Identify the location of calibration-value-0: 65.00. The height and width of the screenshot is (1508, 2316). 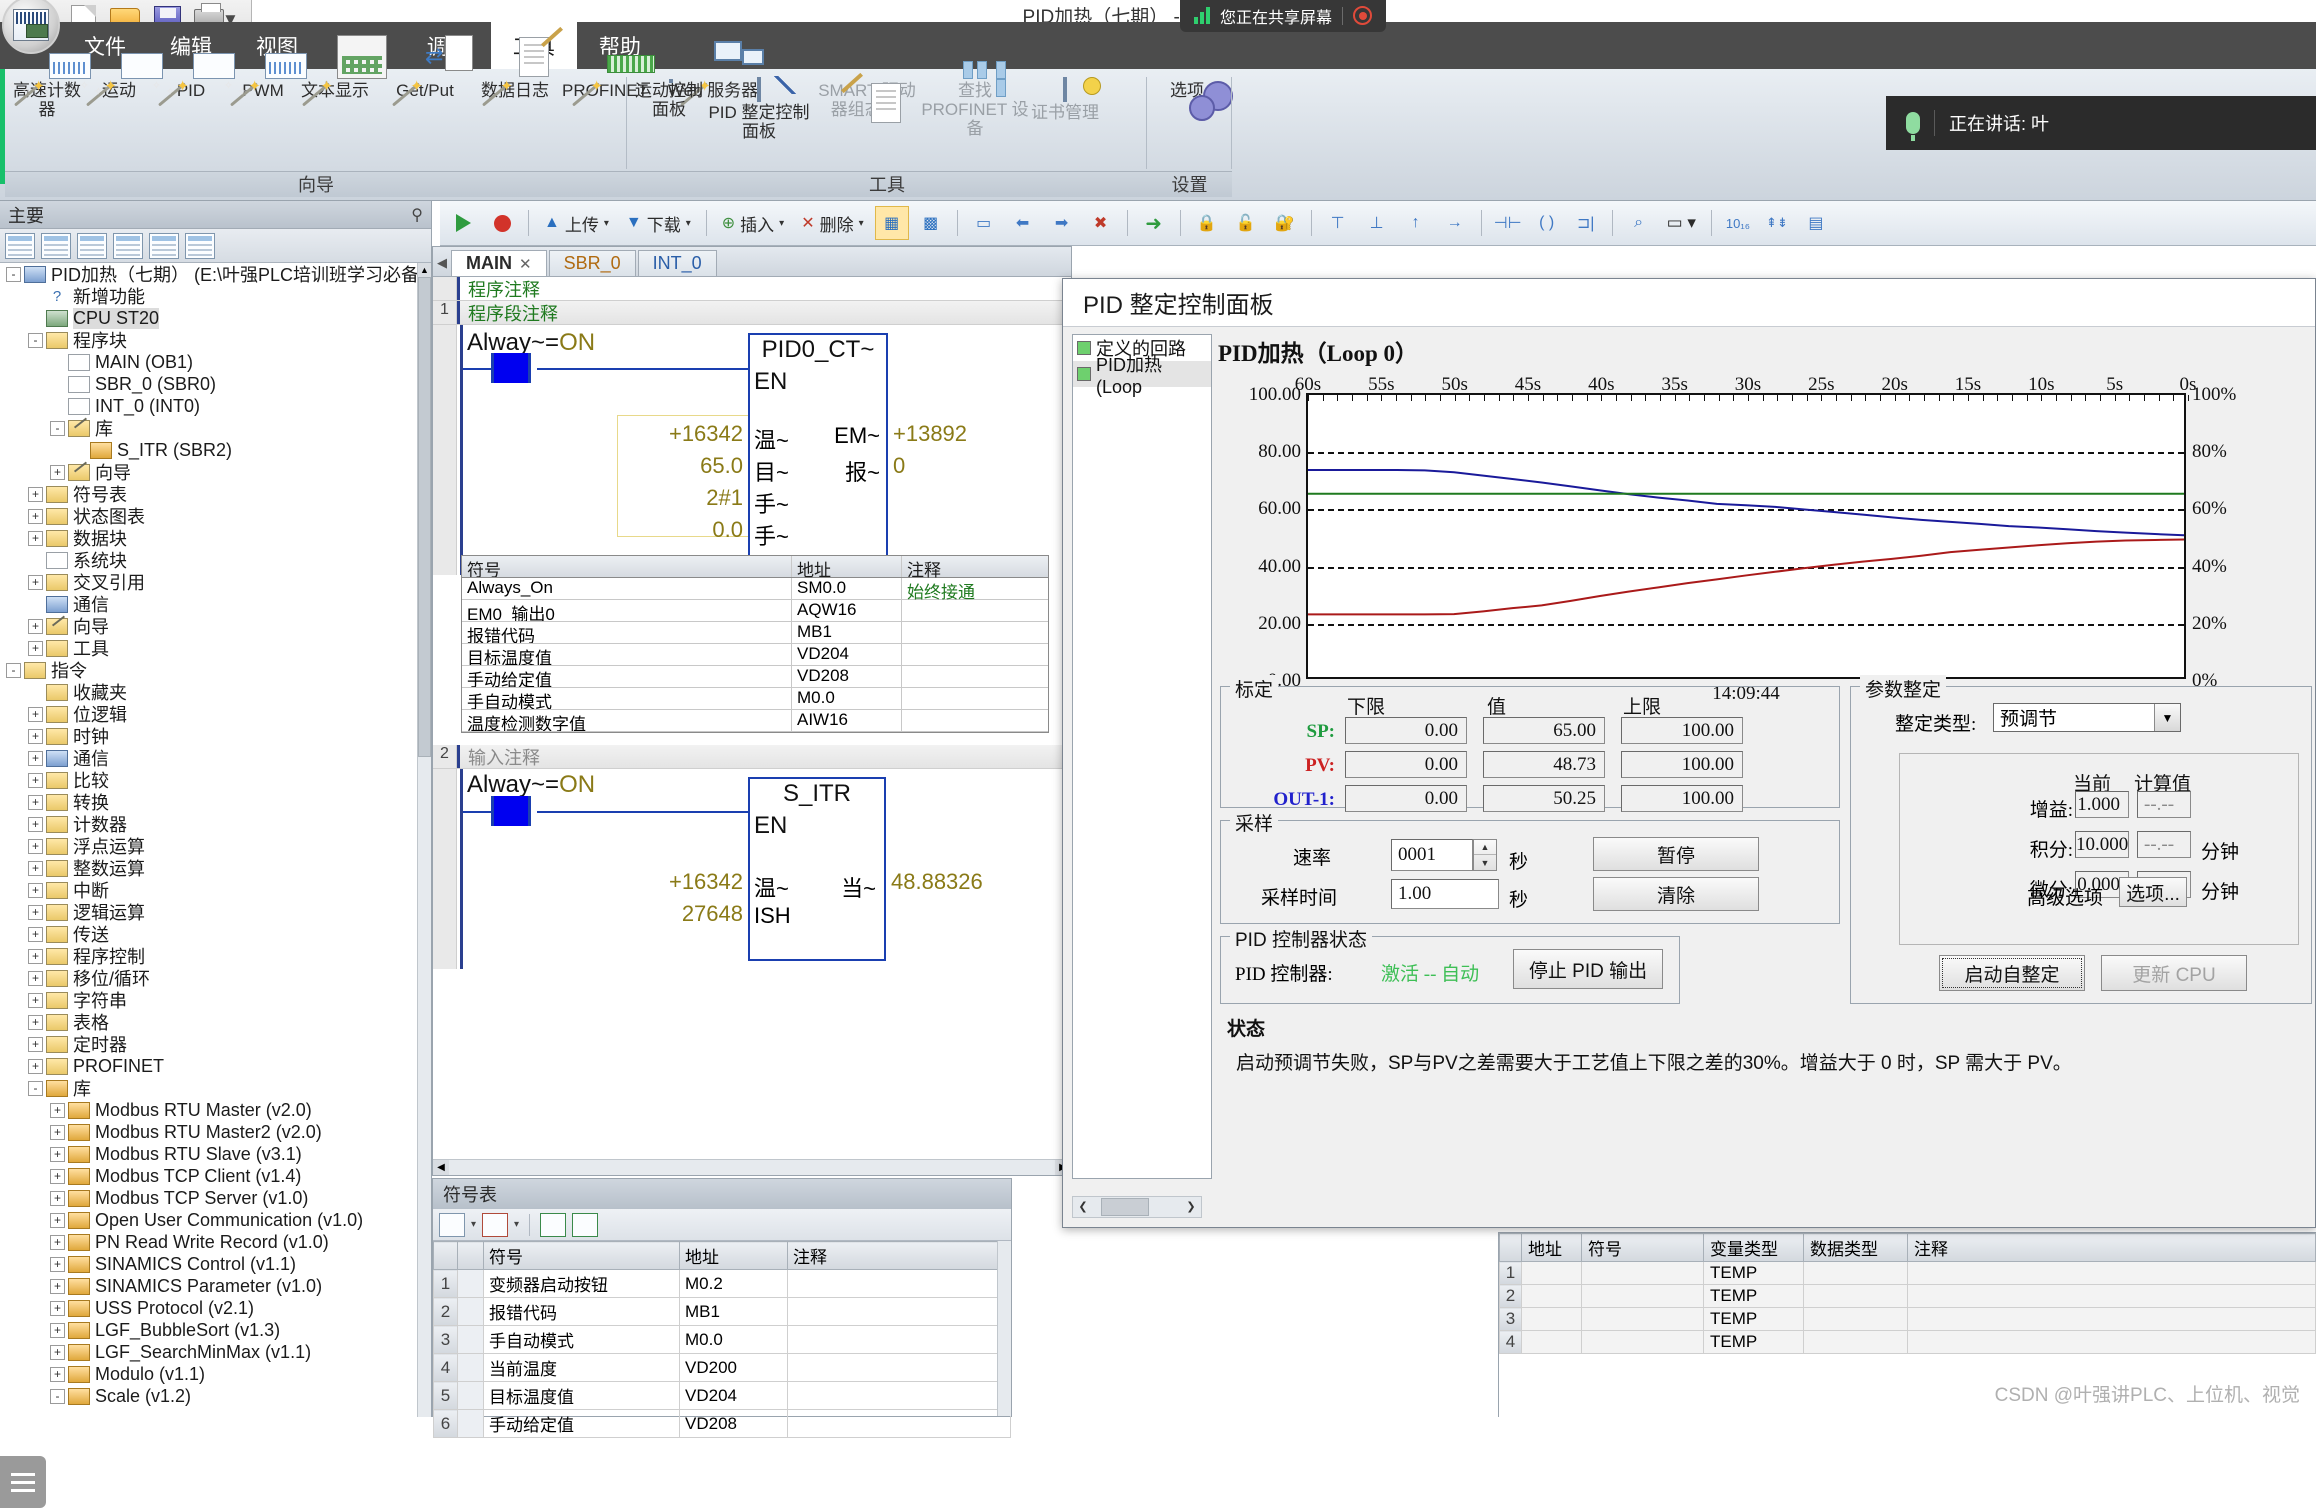
(1544, 730).